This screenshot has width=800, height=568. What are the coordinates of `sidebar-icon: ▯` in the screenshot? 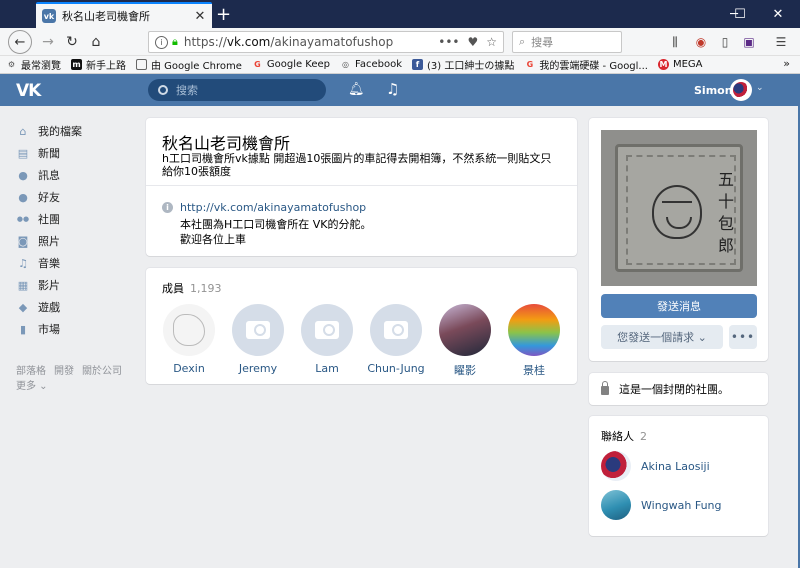 It's located at (725, 42).